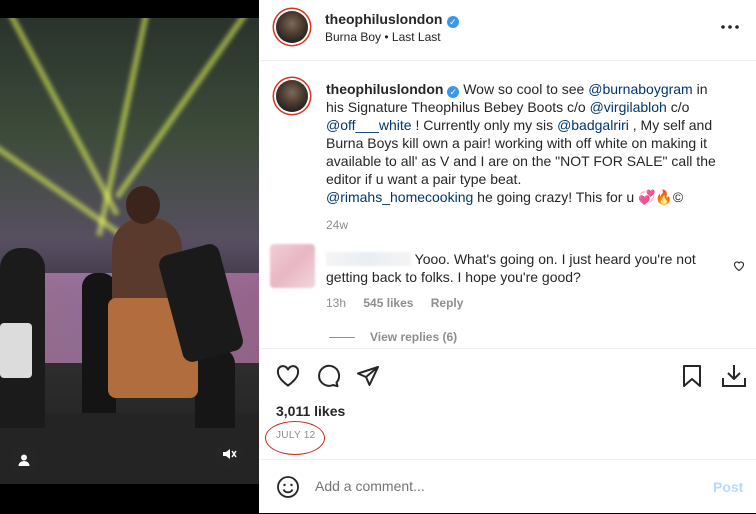  I want to click on caption-username: theophiluslondon, so click(384, 89).